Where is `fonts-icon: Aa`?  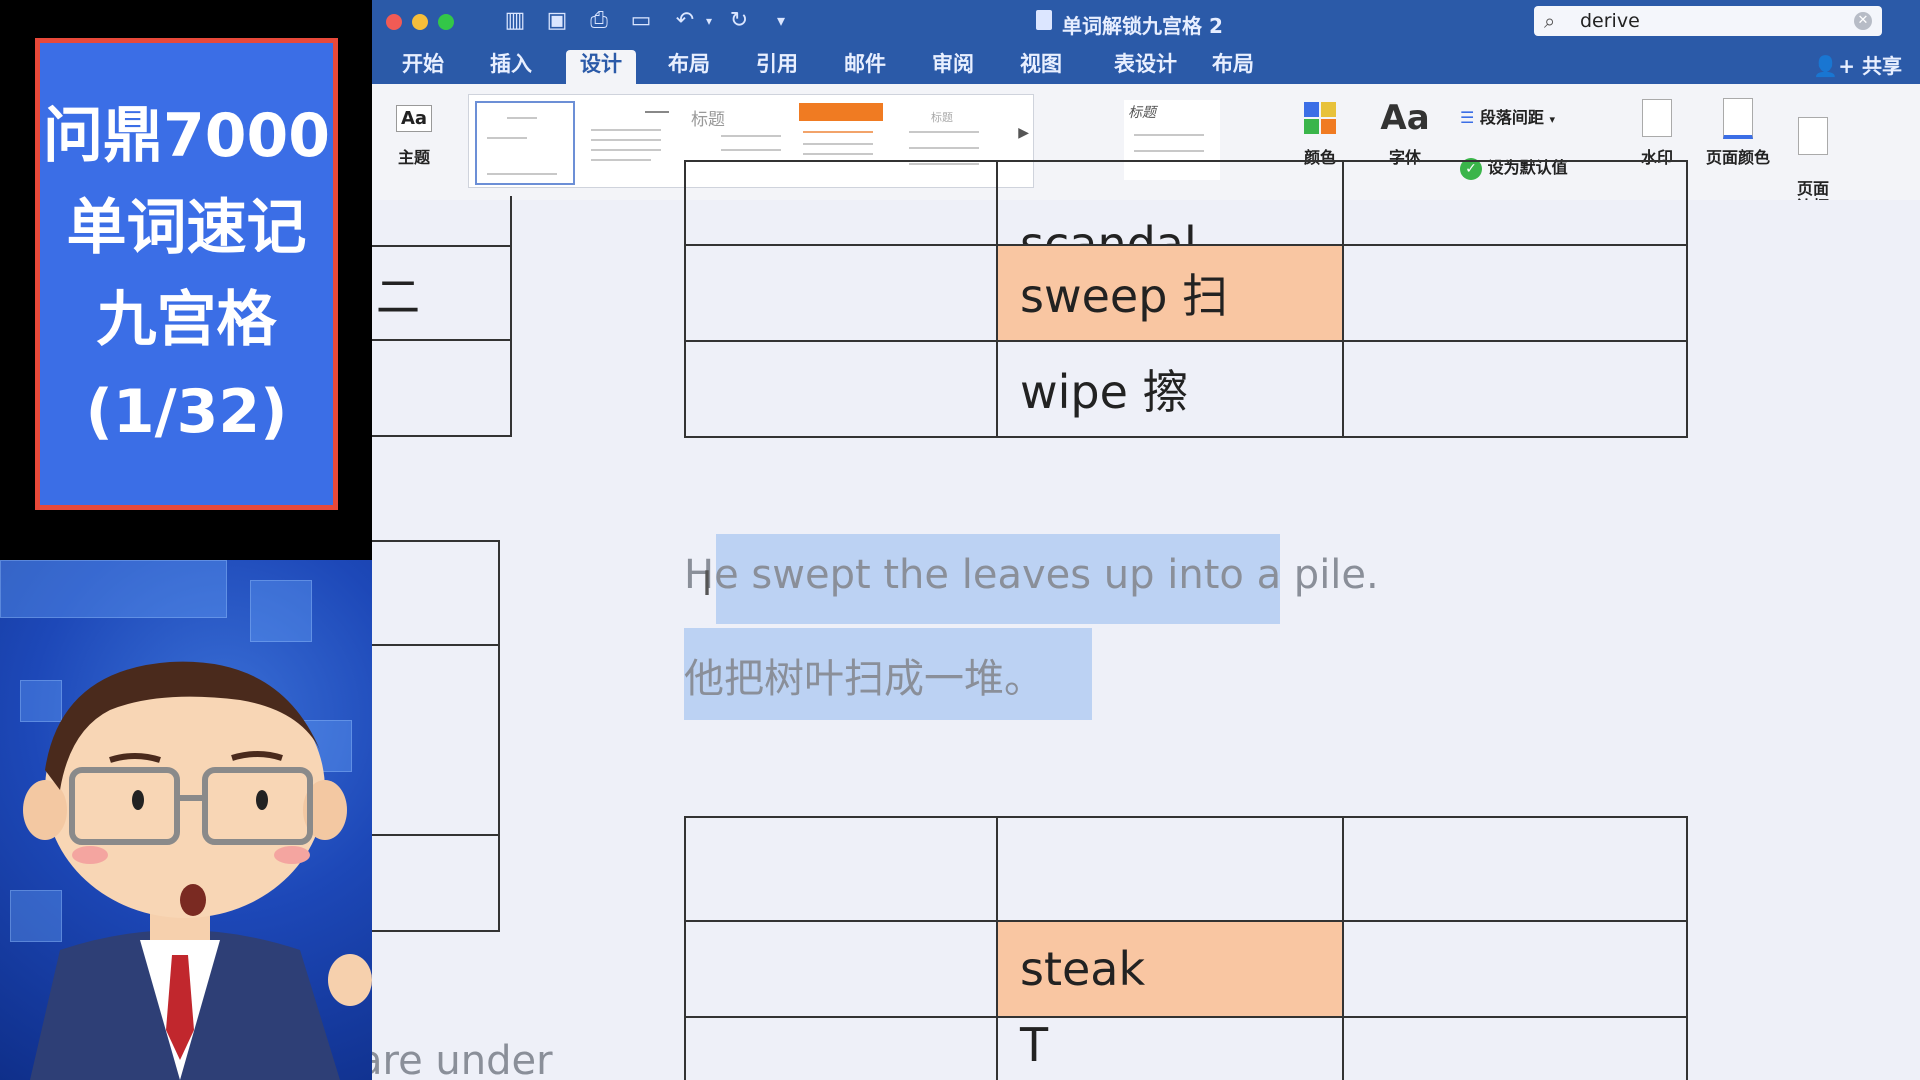 fonts-icon: Aa is located at coordinates (1405, 118).